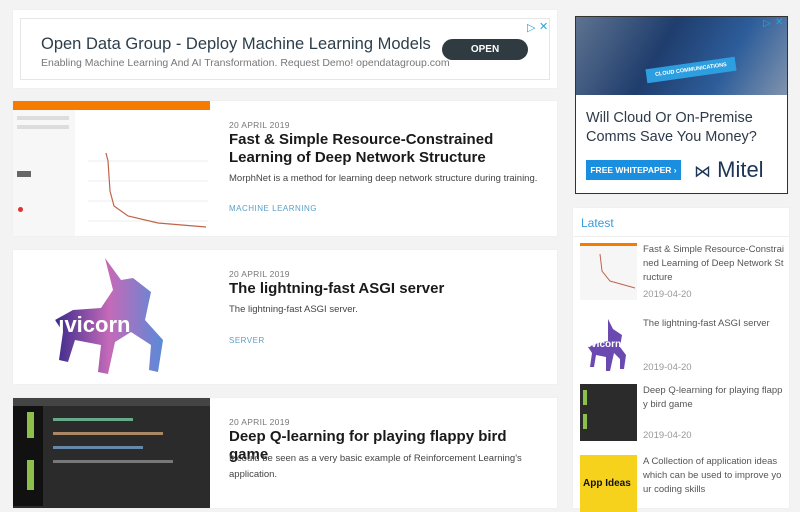  What do you see at coordinates (247, 340) in the screenshot?
I see `post-tag: SERVER` at bounding box center [247, 340].